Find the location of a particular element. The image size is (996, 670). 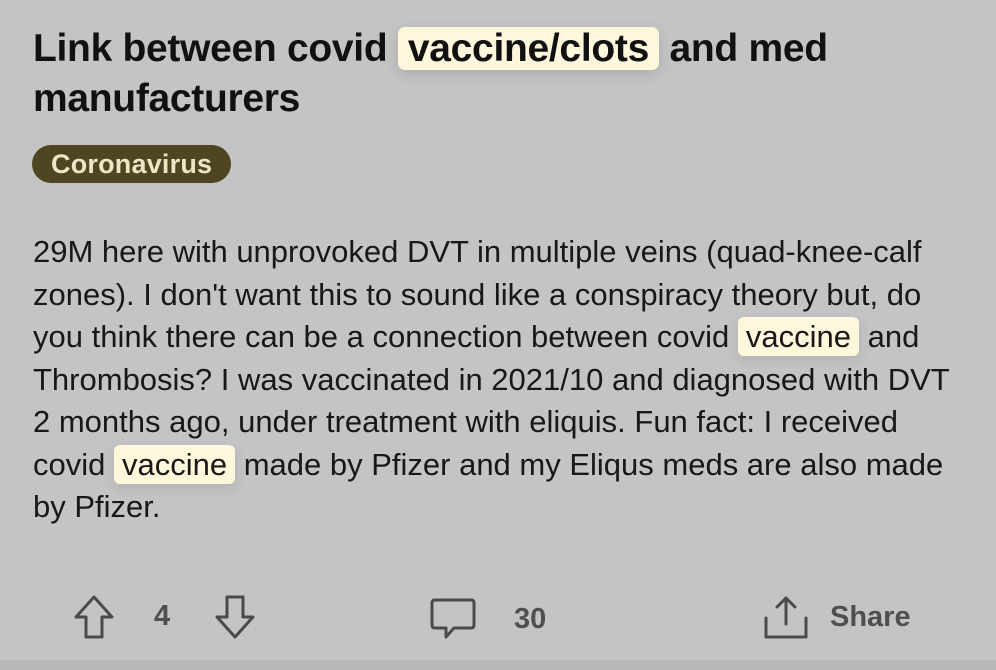

vote-count: 4 is located at coordinates (162, 616).